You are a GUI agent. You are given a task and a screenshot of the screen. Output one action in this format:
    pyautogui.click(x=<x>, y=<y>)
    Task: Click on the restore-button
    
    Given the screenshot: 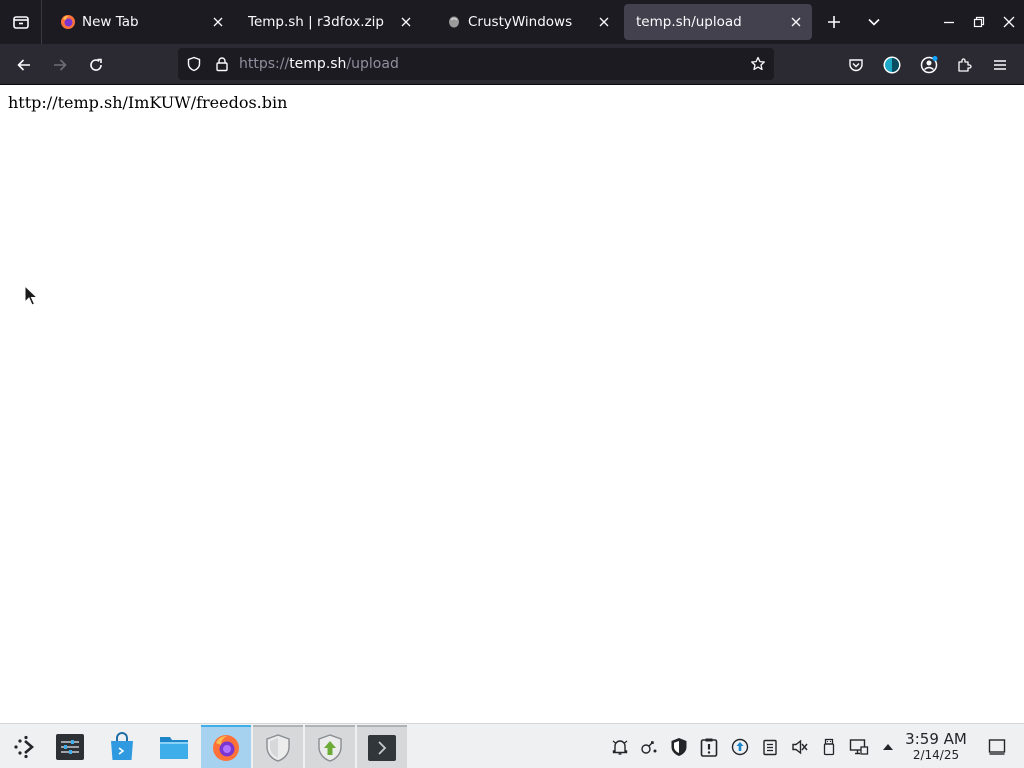 What is the action you would take?
    pyautogui.click(x=979, y=22)
    